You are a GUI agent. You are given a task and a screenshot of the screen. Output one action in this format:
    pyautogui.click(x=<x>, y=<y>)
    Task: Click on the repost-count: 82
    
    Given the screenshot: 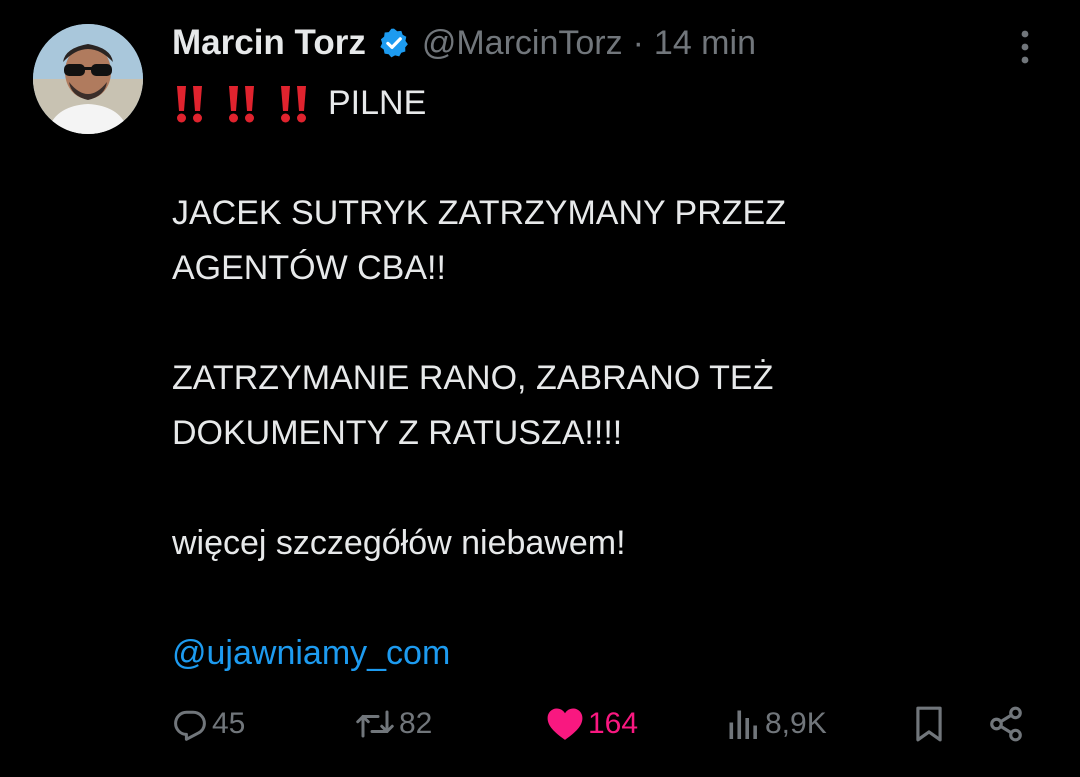 What is the action you would take?
    pyautogui.click(x=416, y=723)
    